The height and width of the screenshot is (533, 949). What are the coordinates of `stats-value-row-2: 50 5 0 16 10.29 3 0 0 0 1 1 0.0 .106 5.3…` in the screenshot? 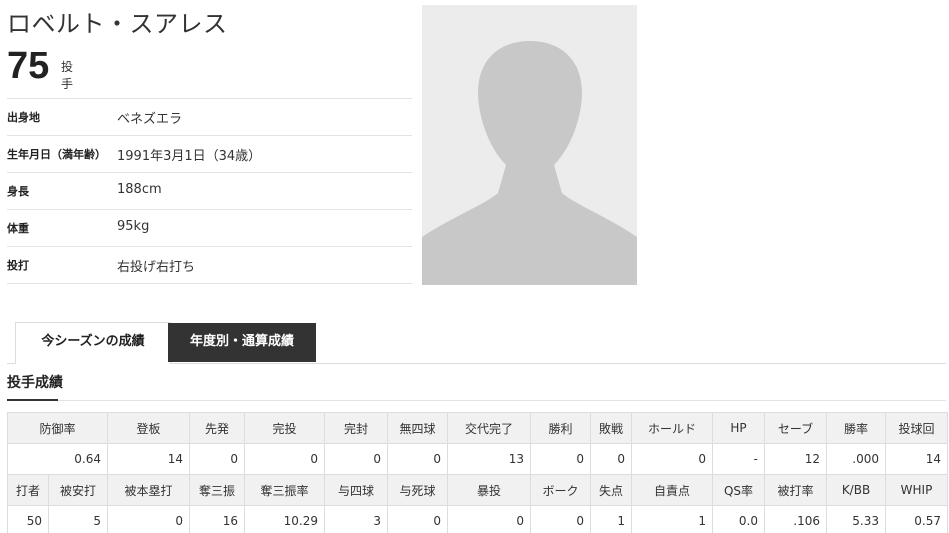 It's located at (478, 519).